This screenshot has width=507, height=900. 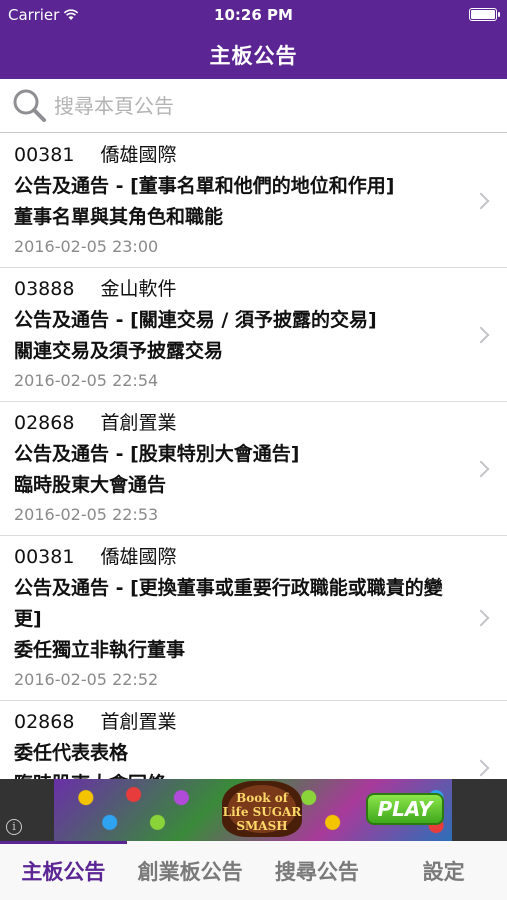 I want to click on ad-banner: Book of Life SUGAR SMASH PLAY i, so click(x=253, y=810).